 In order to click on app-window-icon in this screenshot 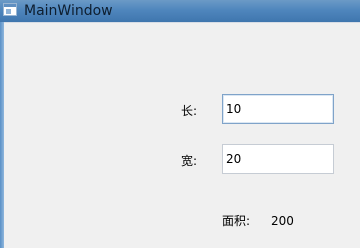, I will do `click(10, 9)`.